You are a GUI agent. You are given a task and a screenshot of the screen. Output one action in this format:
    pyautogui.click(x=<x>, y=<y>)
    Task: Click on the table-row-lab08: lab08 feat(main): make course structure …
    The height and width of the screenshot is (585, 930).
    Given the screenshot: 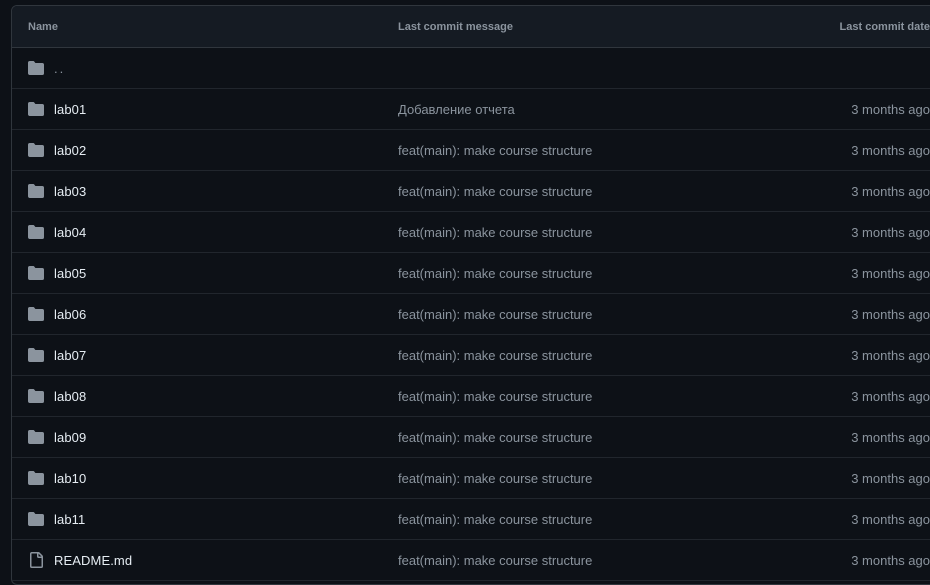 What is the action you would take?
    pyautogui.click(x=471, y=396)
    